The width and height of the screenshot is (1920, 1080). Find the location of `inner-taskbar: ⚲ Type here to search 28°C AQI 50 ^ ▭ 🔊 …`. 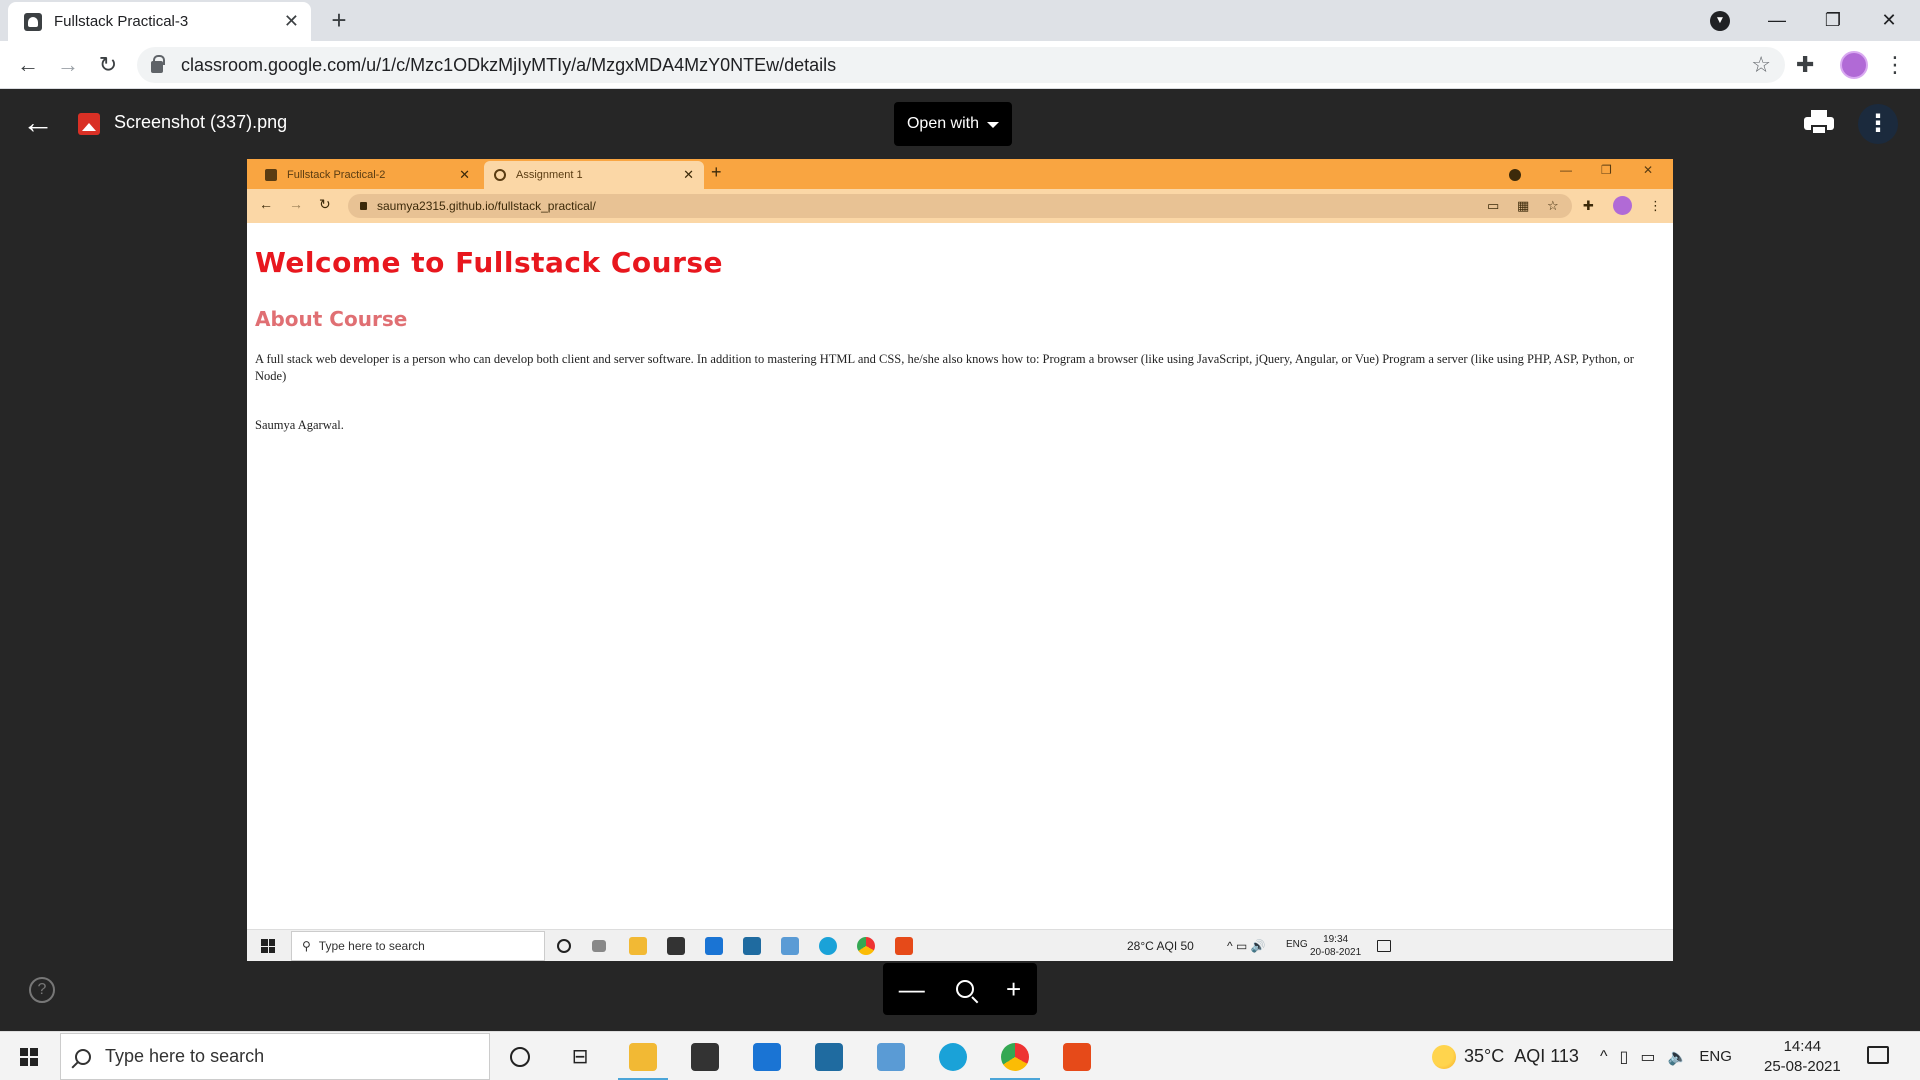

inner-taskbar: ⚲ Type here to search 28°C AQI 50 ^ ▭ 🔊 … is located at coordinates (960, 945).